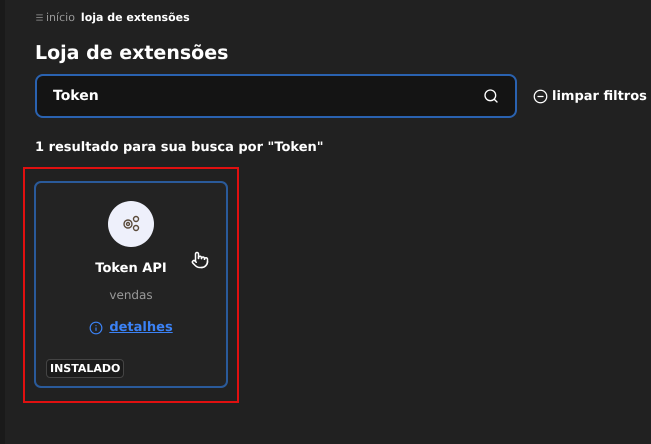  What do you see at coordinates (39, 17) in the screenshot?
I see `menu-icon` at bounding box center [39, 17].